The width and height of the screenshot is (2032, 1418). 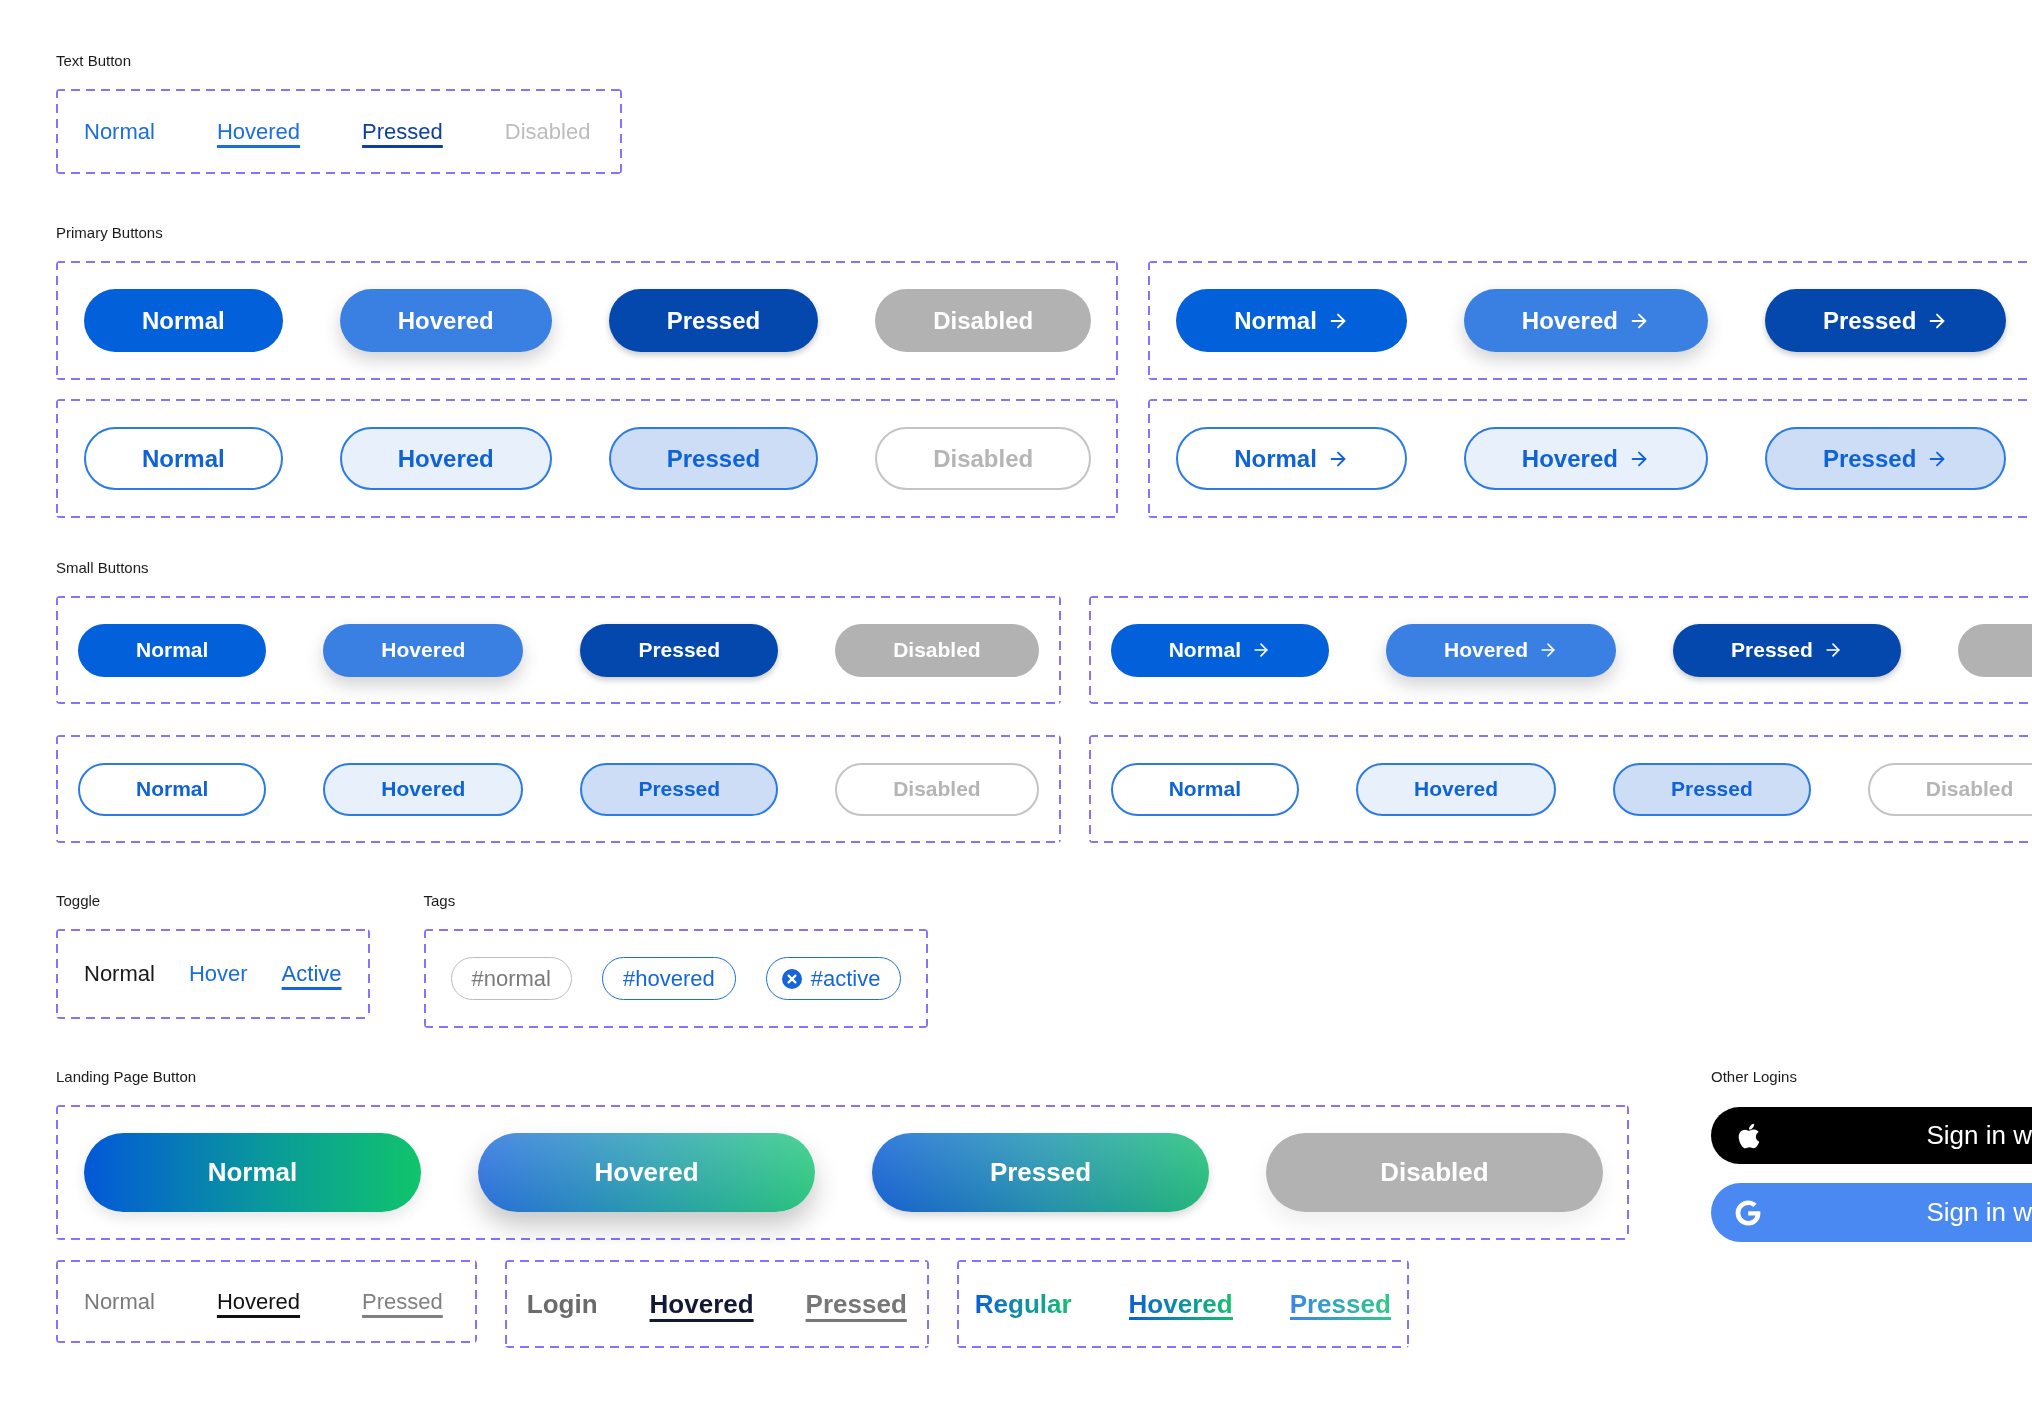 What do you see at coordinates (791, 978) in the screenshot?
I see `close-icon` at bounding box center [791, 978].